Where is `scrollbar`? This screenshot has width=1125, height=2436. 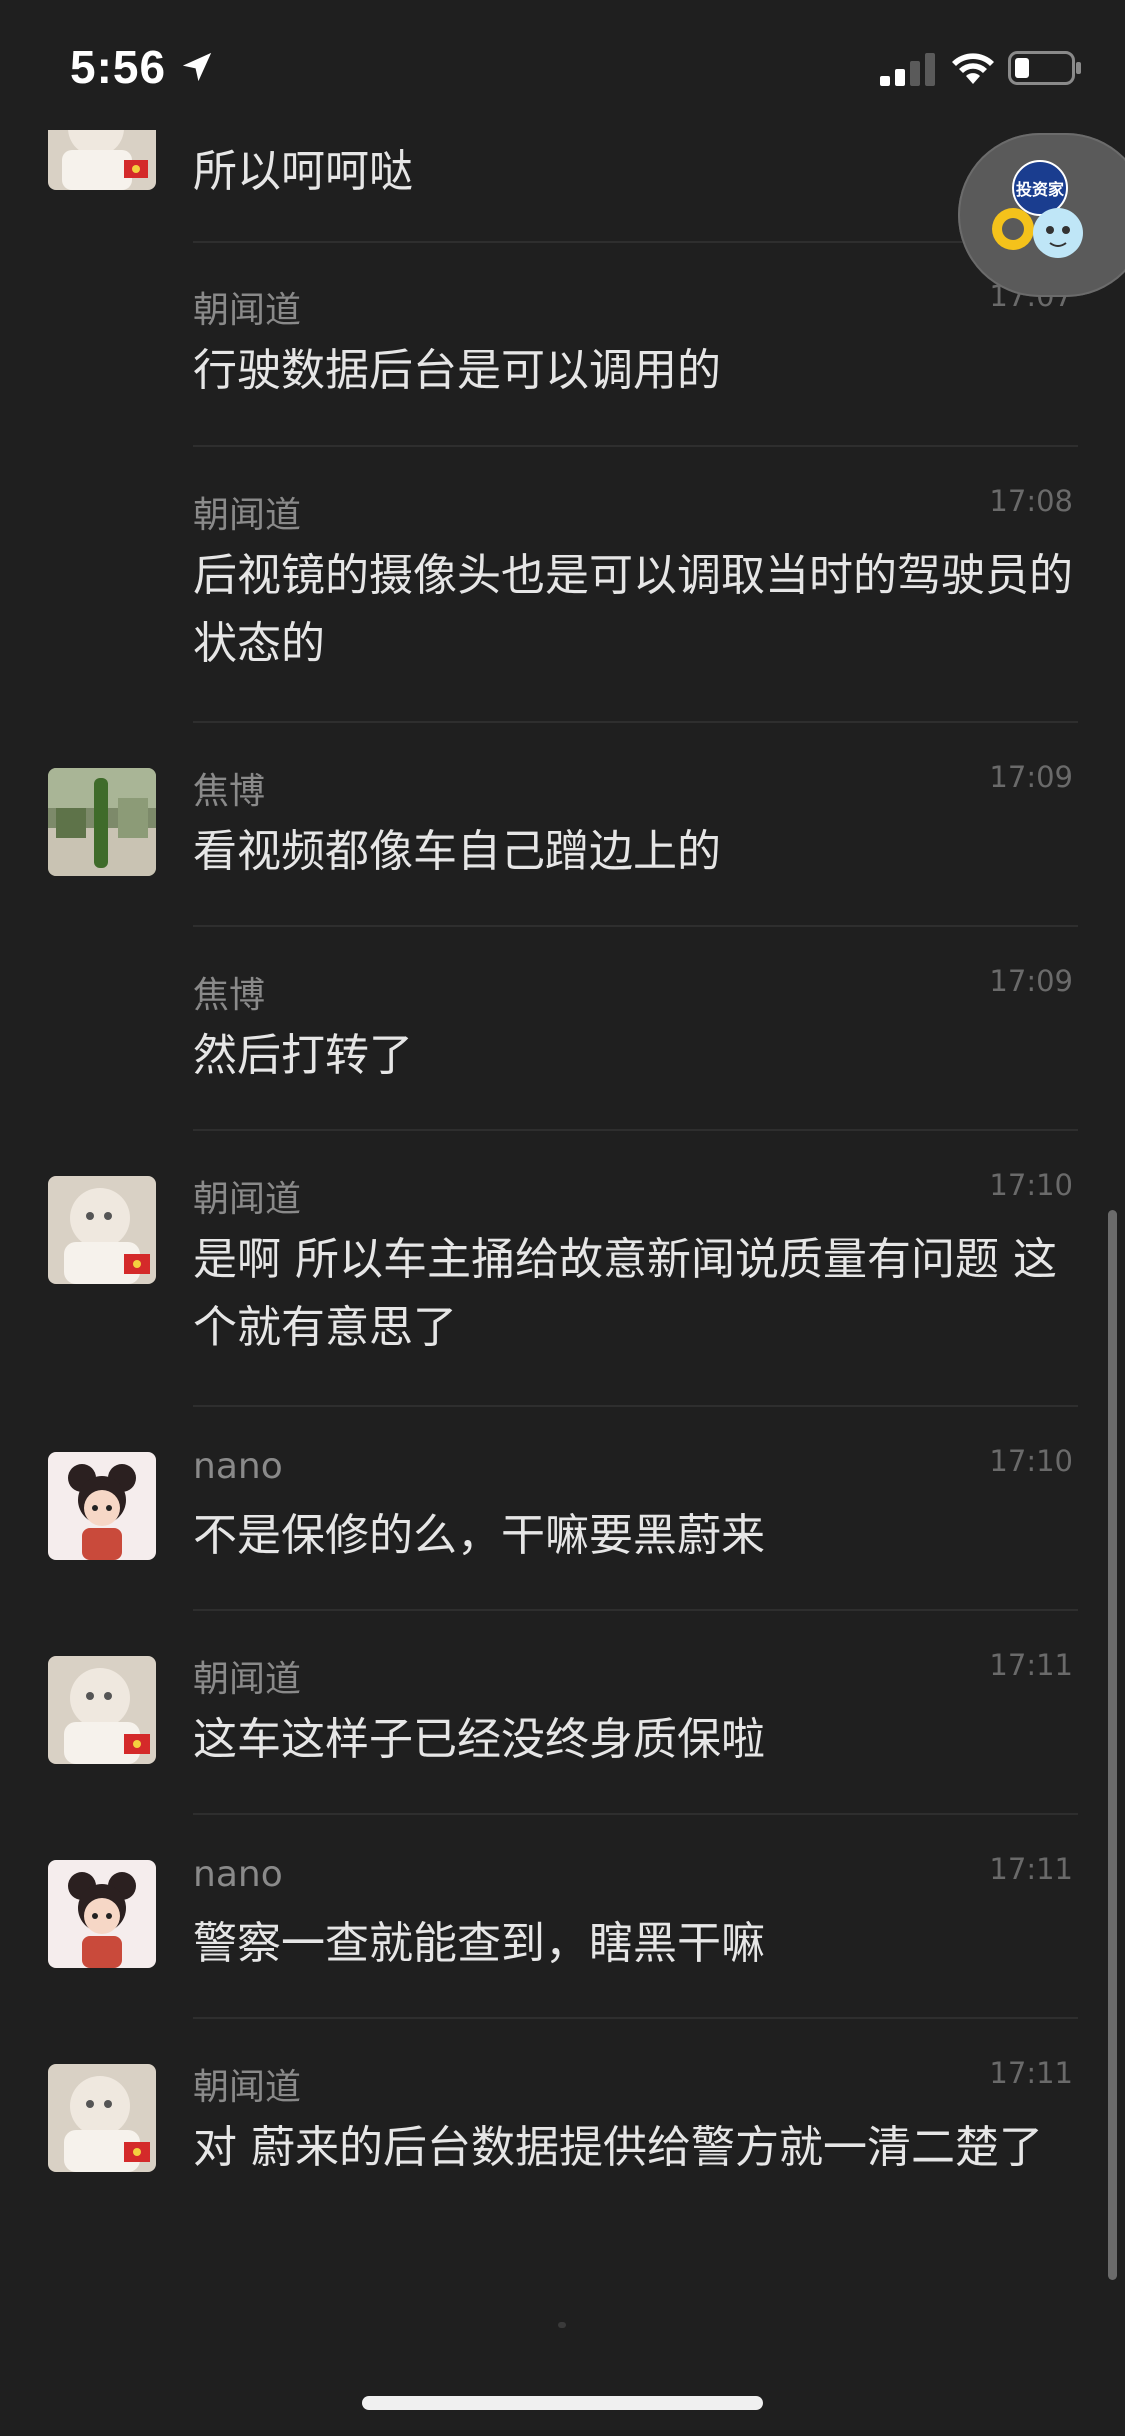 scrollbar is located at coordinates (1112, 1745).